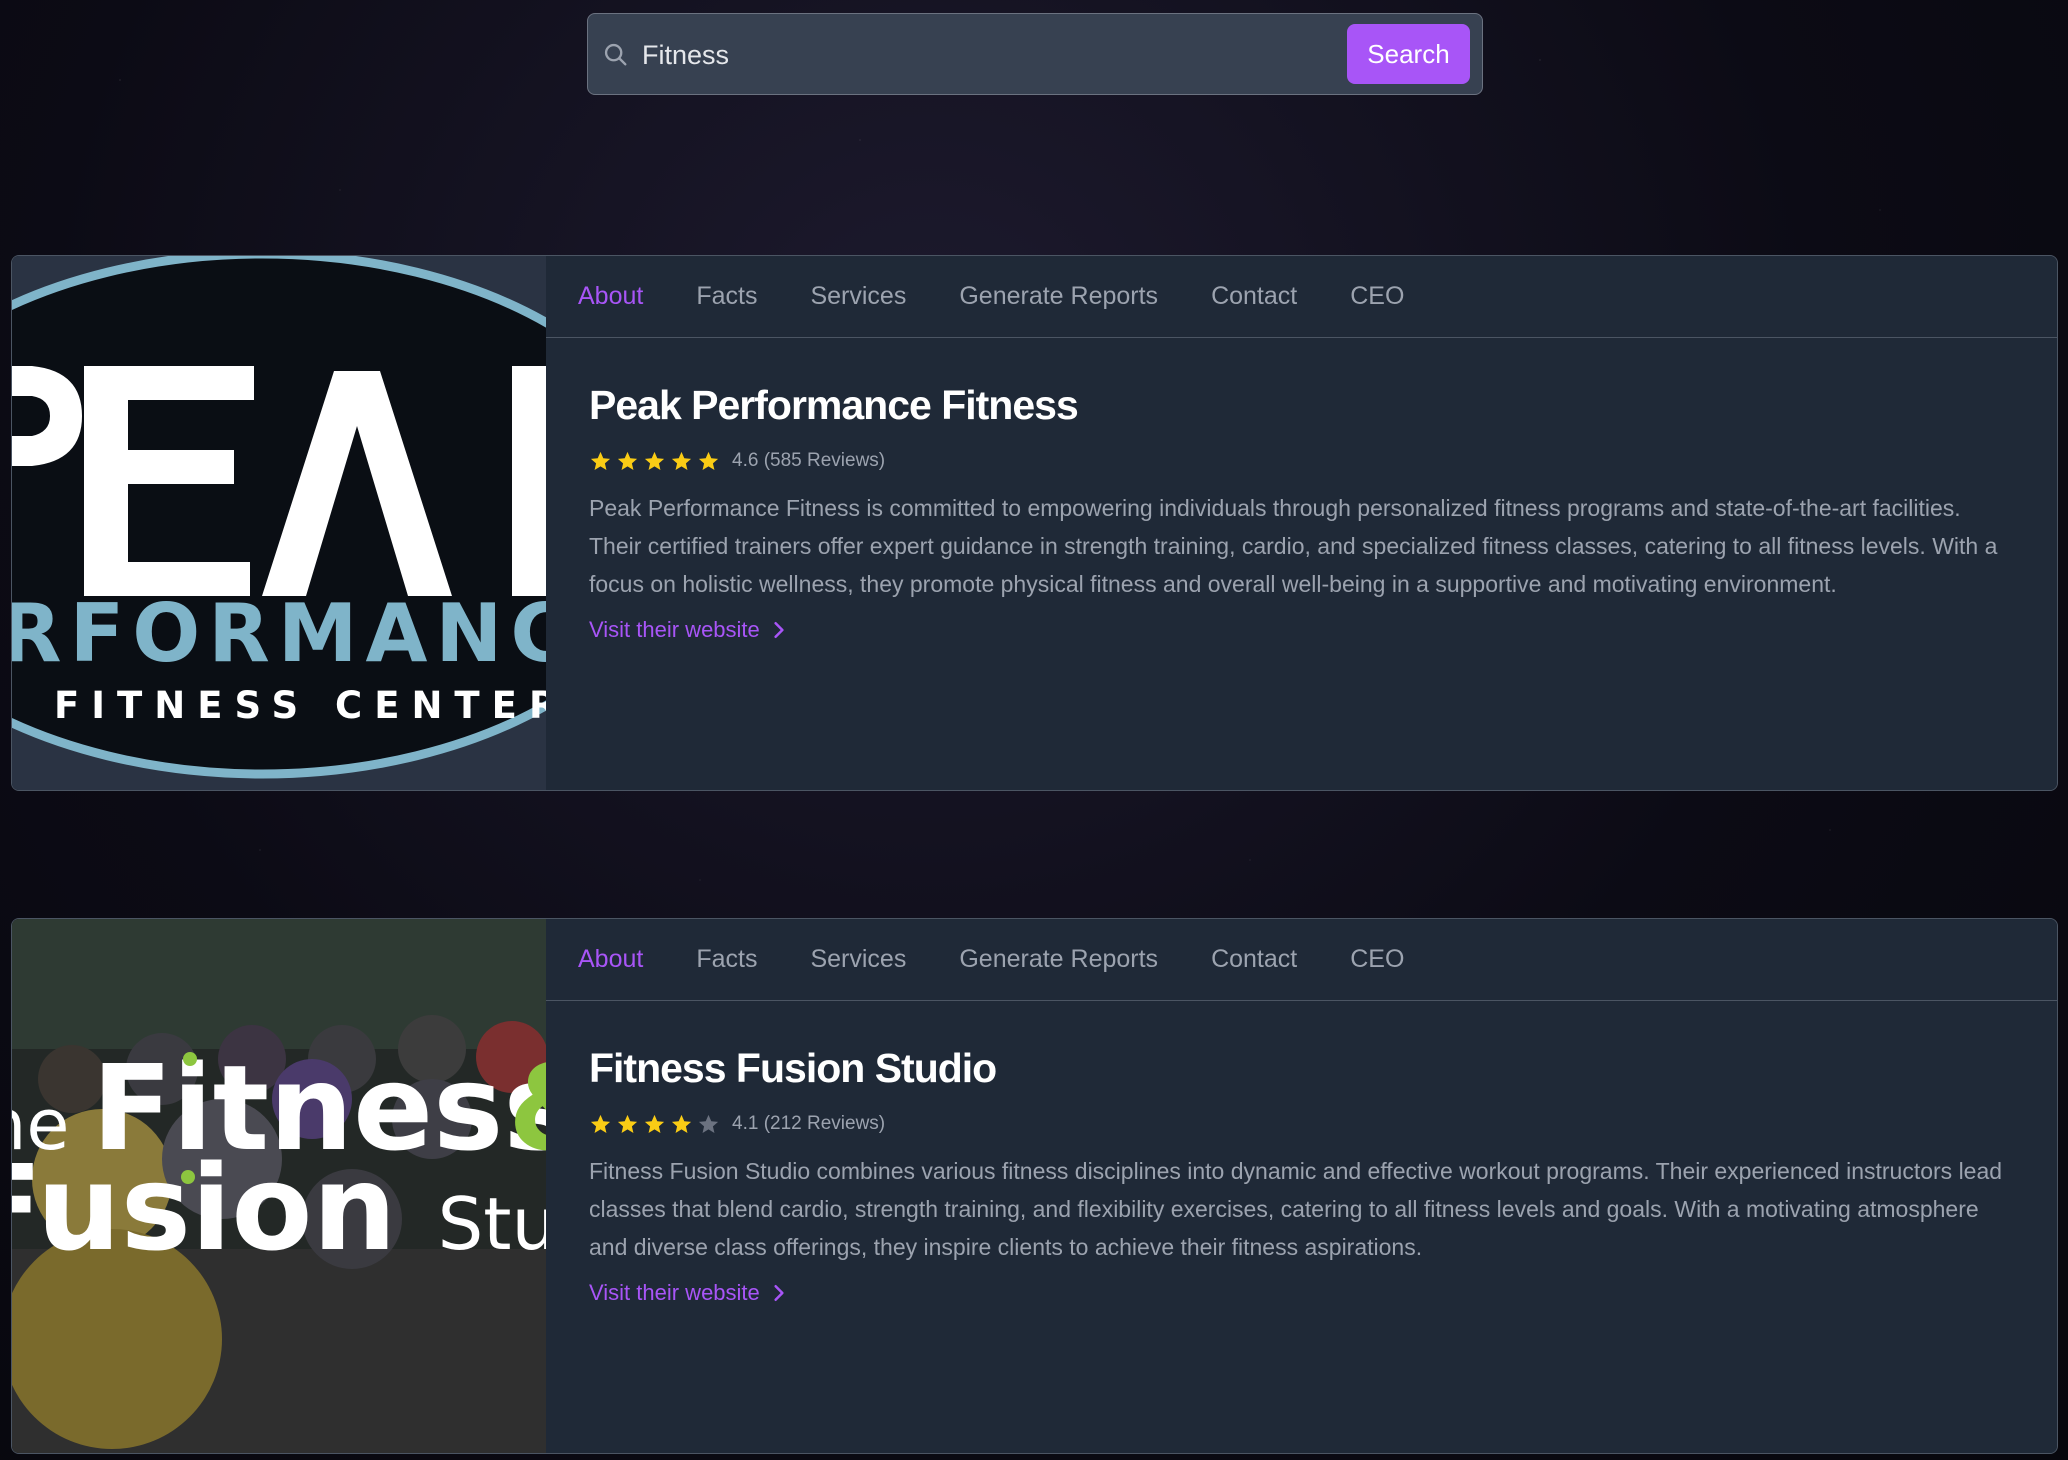 The height and width of the screenshot is (1460, 2068). What do you see at coordinates (793, 1068) in the screenshot?
I see `business-title: Fitness Fusion Studio` at bounding box center [793, 1068].